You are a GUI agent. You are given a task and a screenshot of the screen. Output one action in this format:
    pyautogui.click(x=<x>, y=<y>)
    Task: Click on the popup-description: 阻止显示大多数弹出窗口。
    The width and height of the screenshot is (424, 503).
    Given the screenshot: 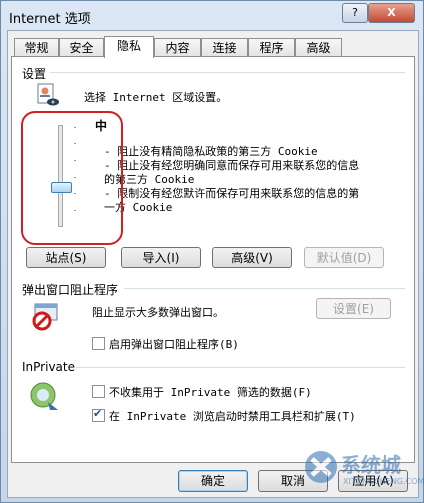 What is the action you would take?
    pyautogui.click(x=158, y=312)
    